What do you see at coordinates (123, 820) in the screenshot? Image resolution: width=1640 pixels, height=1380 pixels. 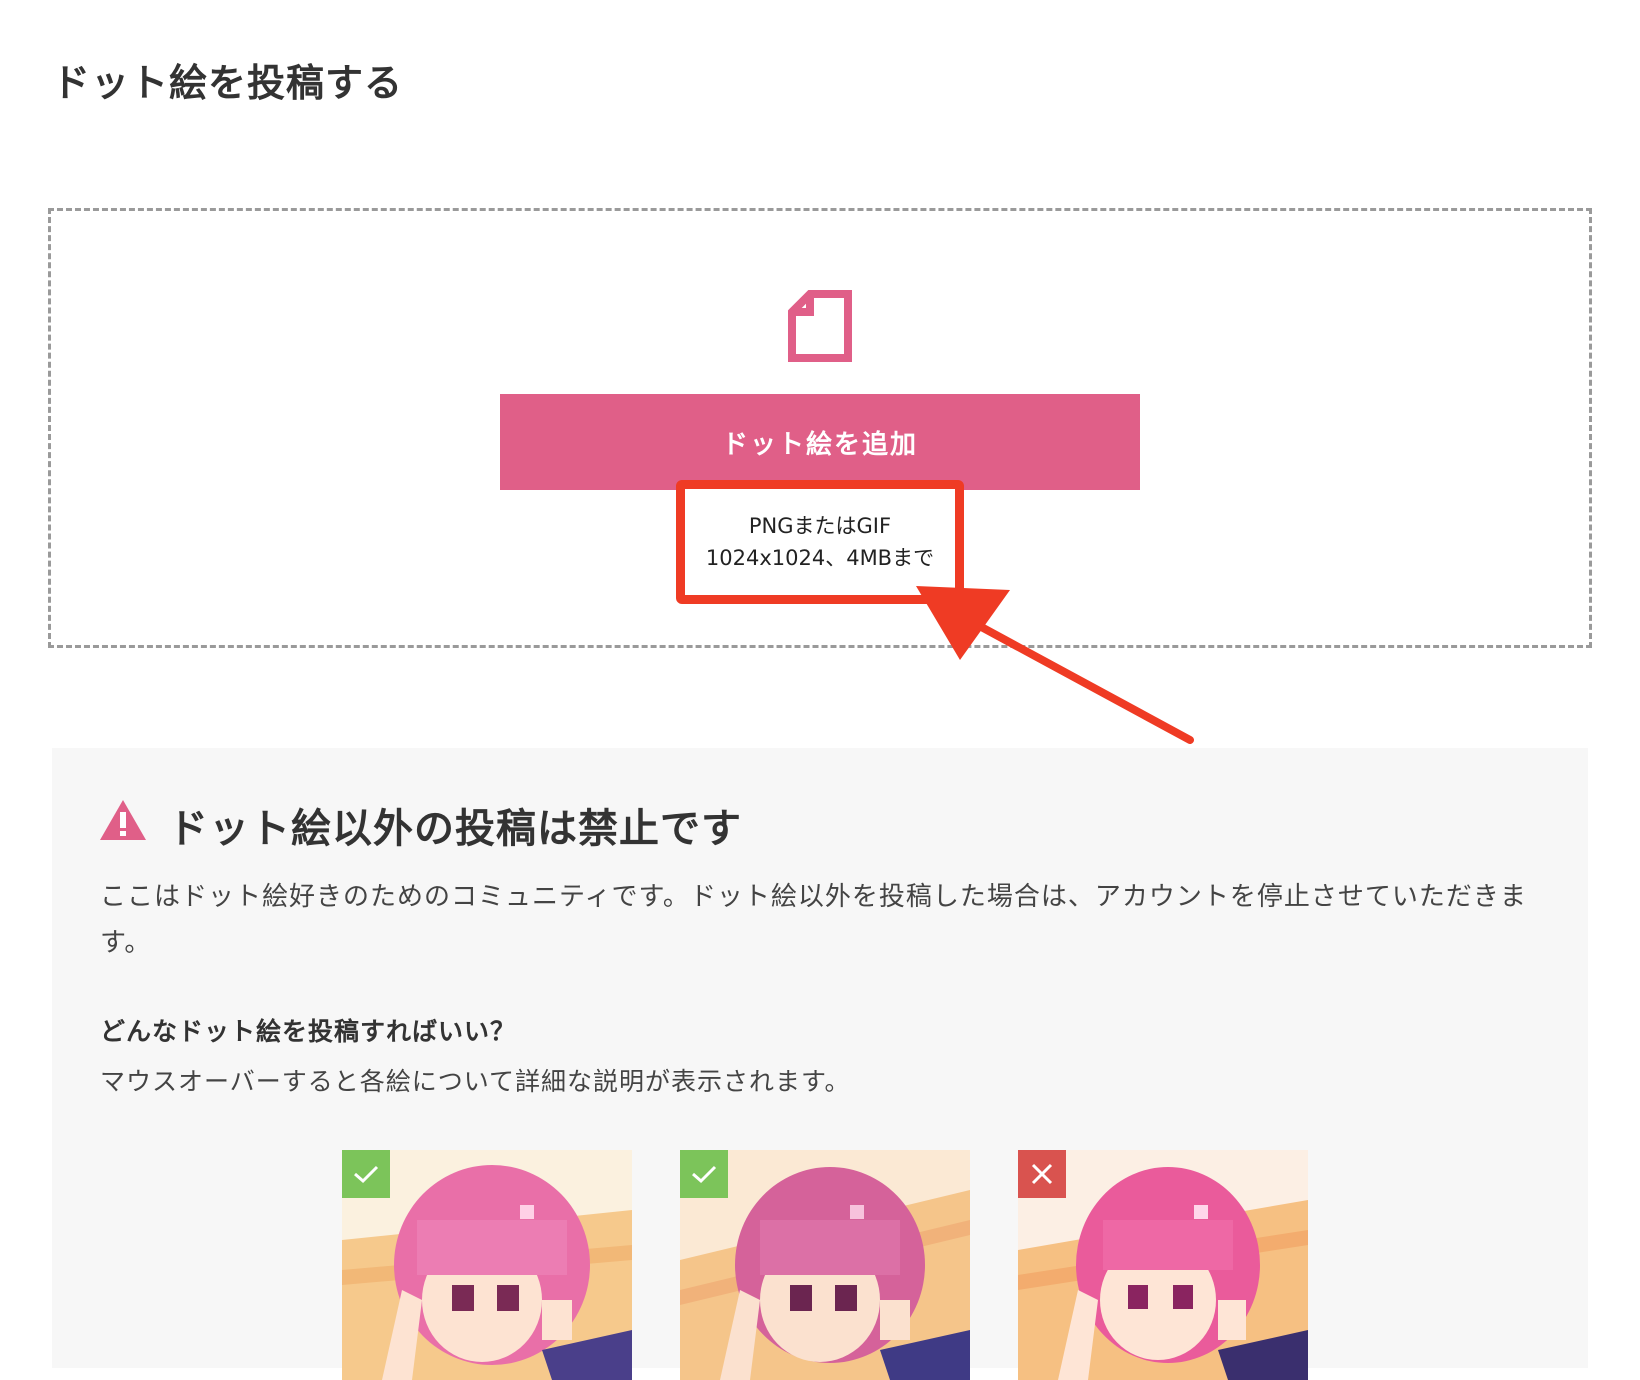 I see `warning-icon` at bounding box center [123, 820].